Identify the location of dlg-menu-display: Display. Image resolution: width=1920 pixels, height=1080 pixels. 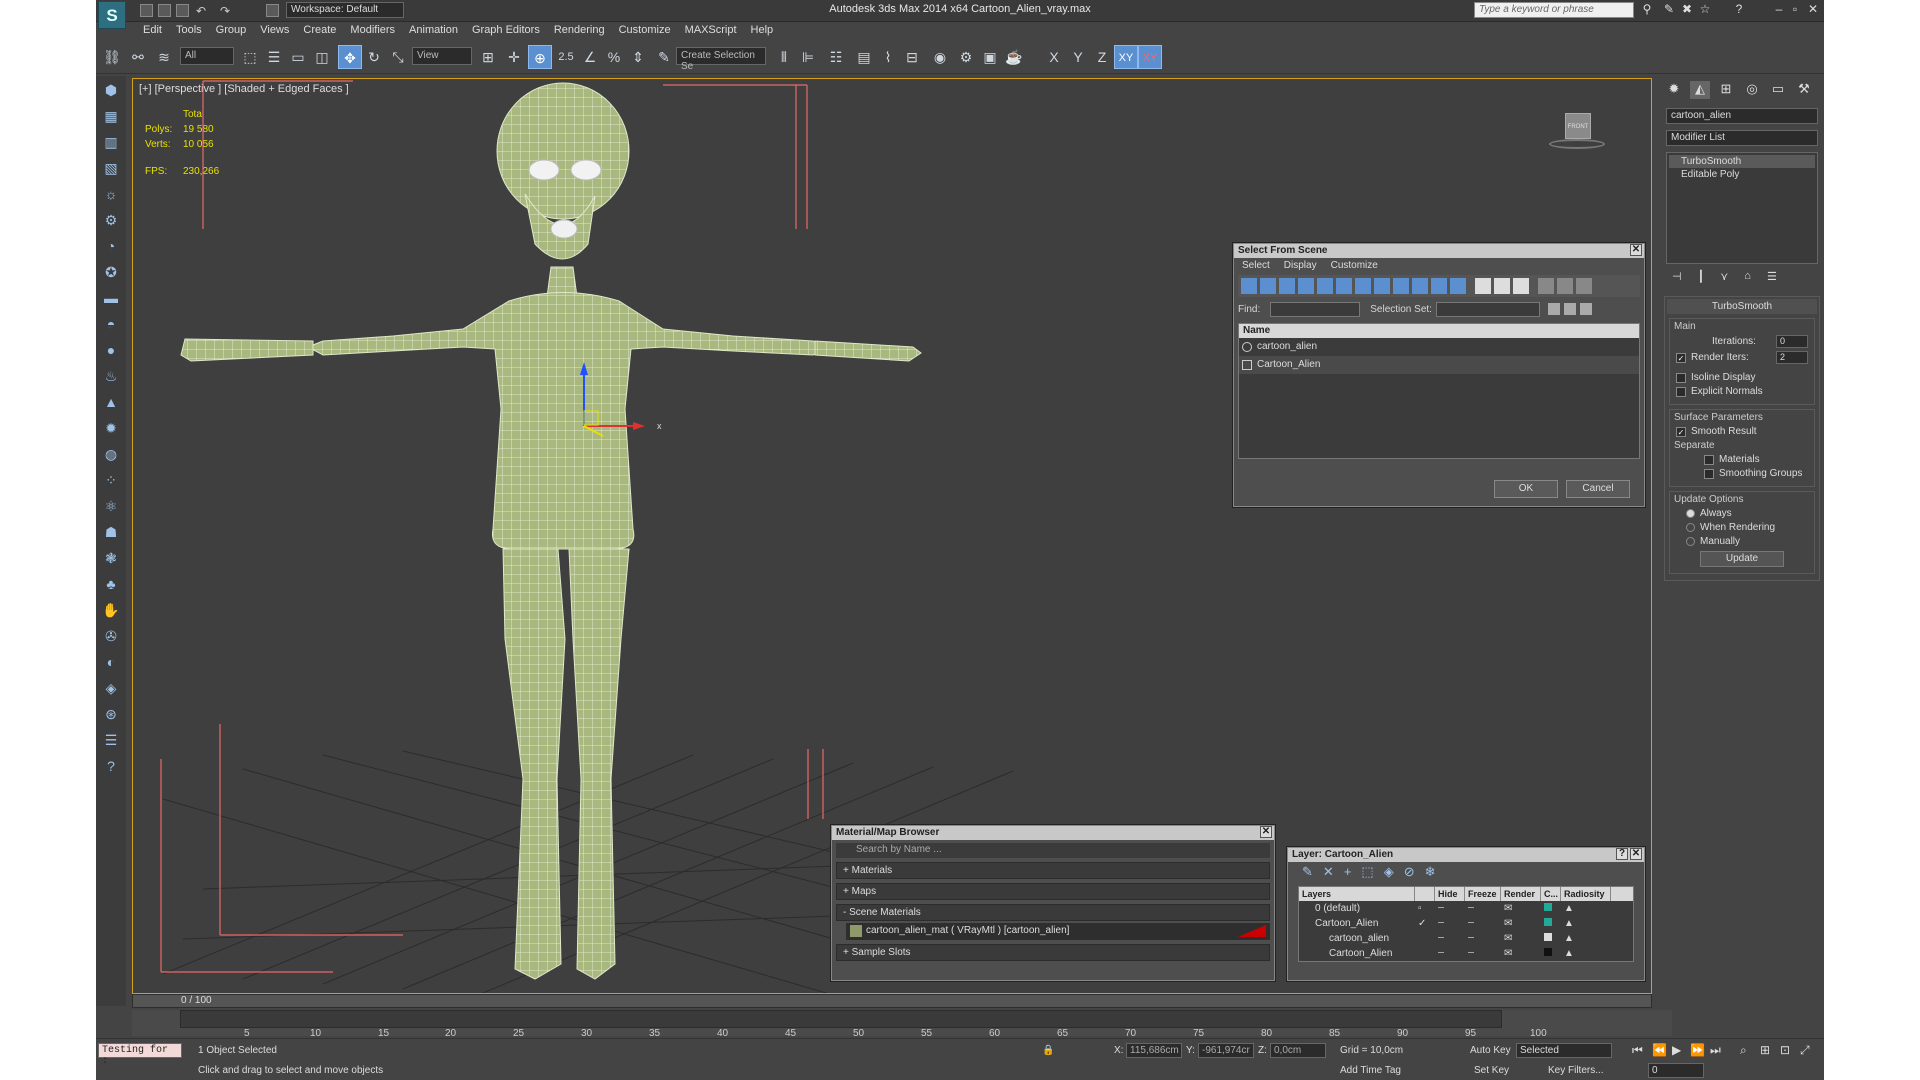
(1300, 265).